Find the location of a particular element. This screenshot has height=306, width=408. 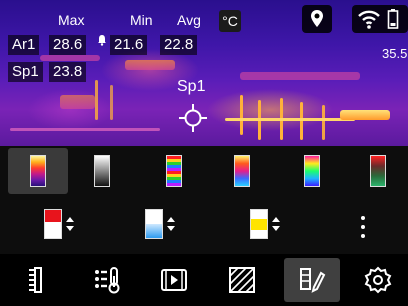

parameters-thermometer-icon is located at coordinates (107, 280).